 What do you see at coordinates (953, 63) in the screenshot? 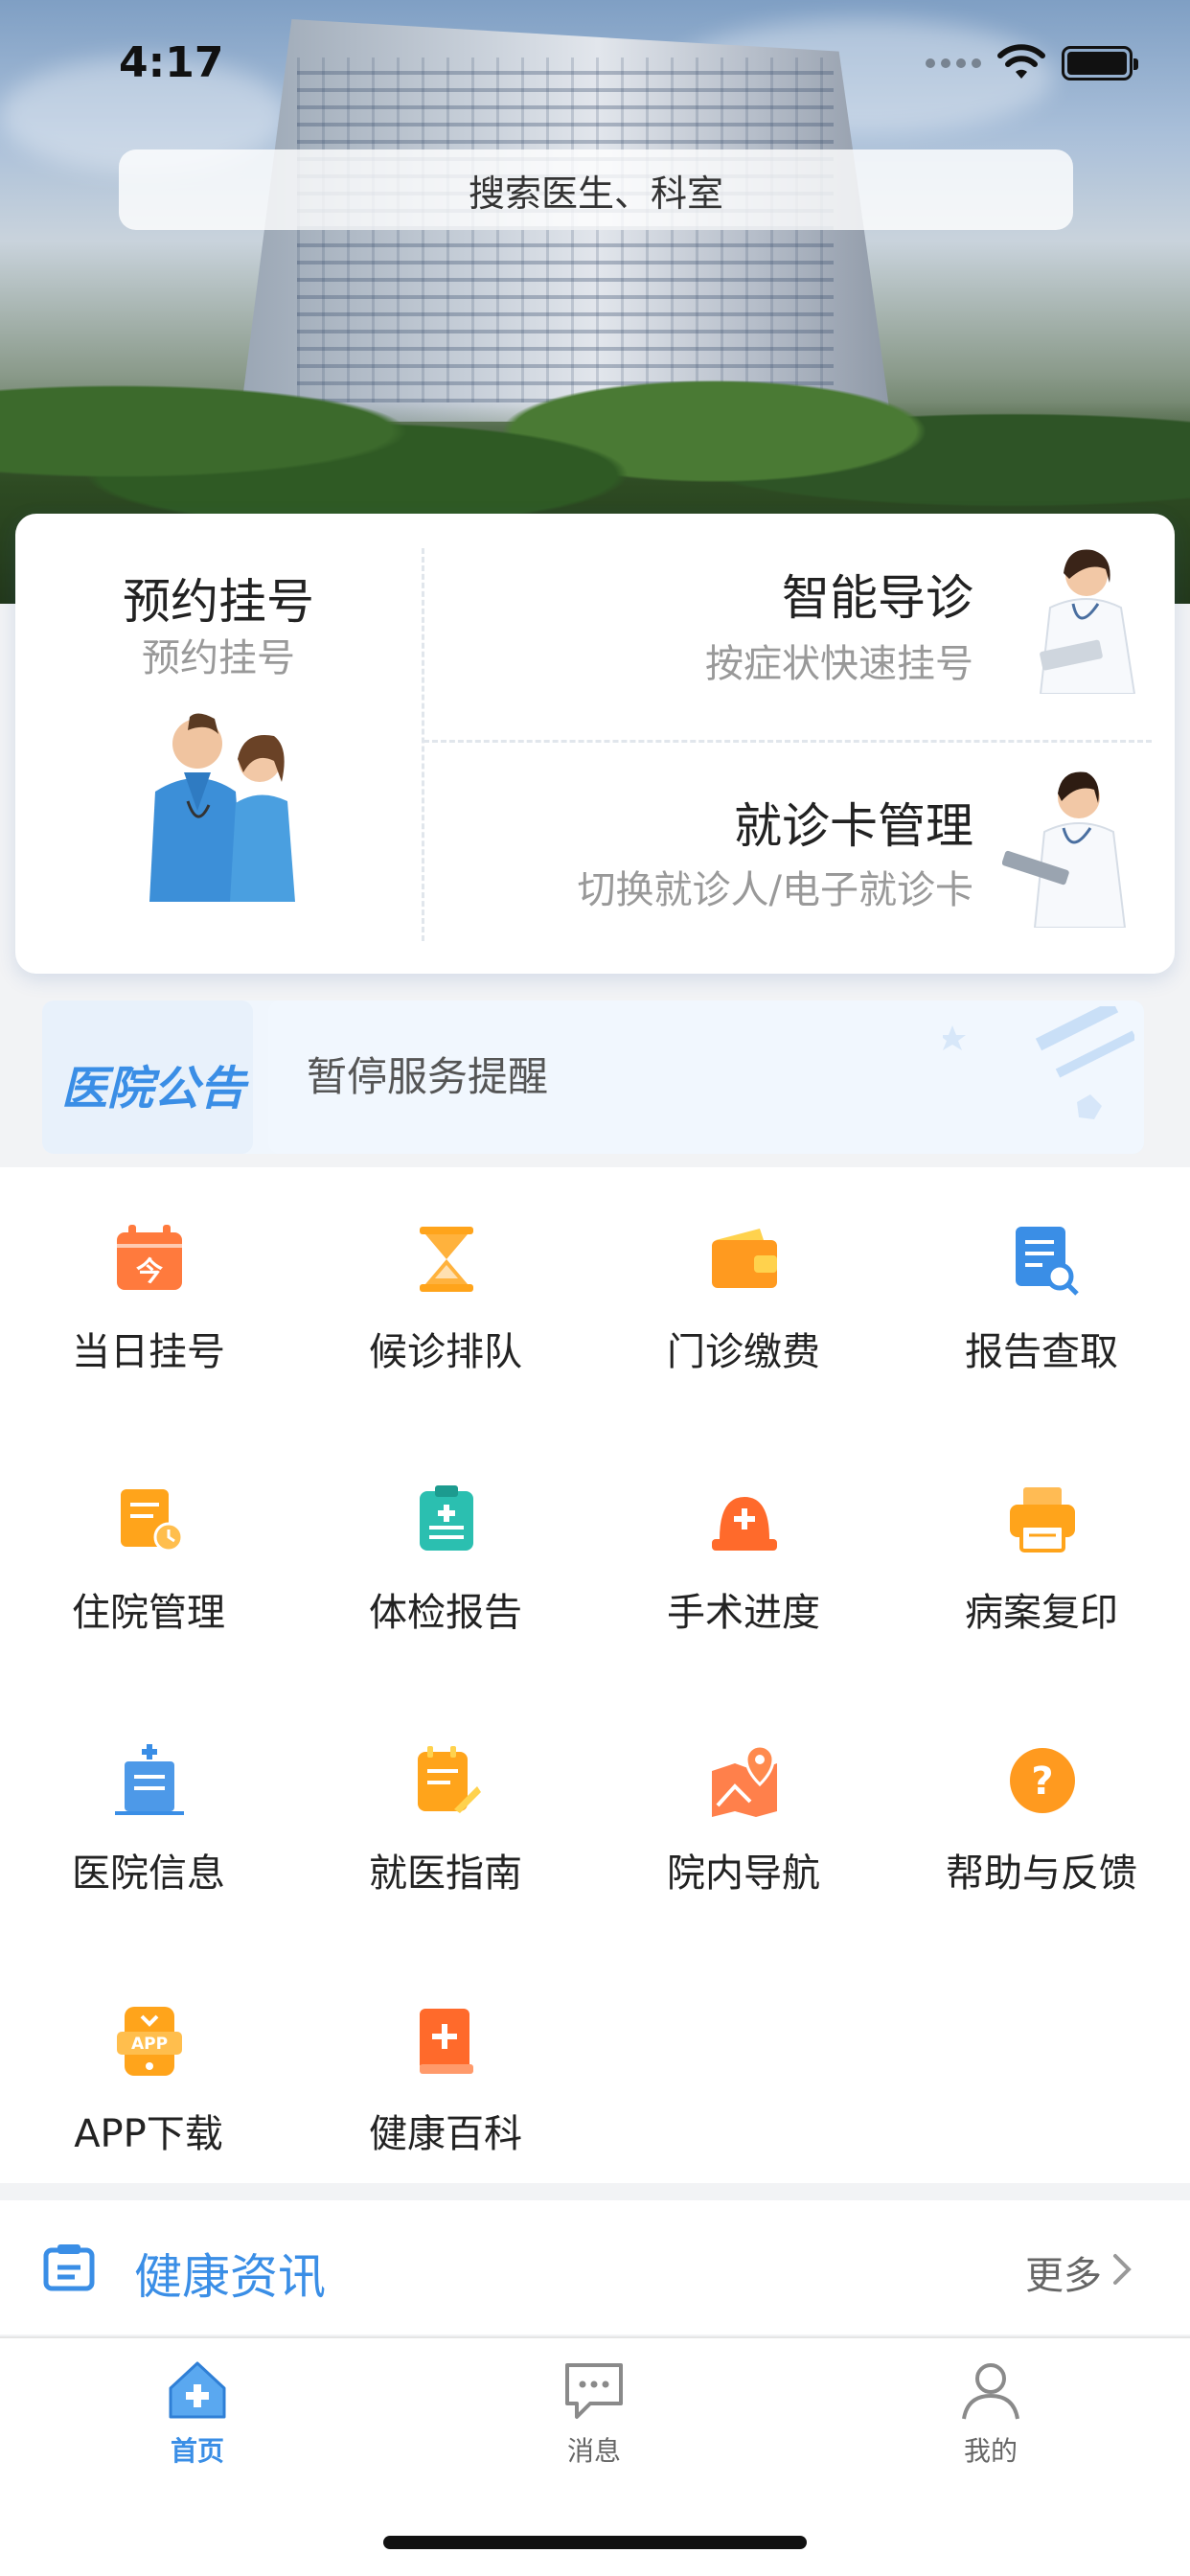
I see `signal-icon` at bounding box center [953, 63].